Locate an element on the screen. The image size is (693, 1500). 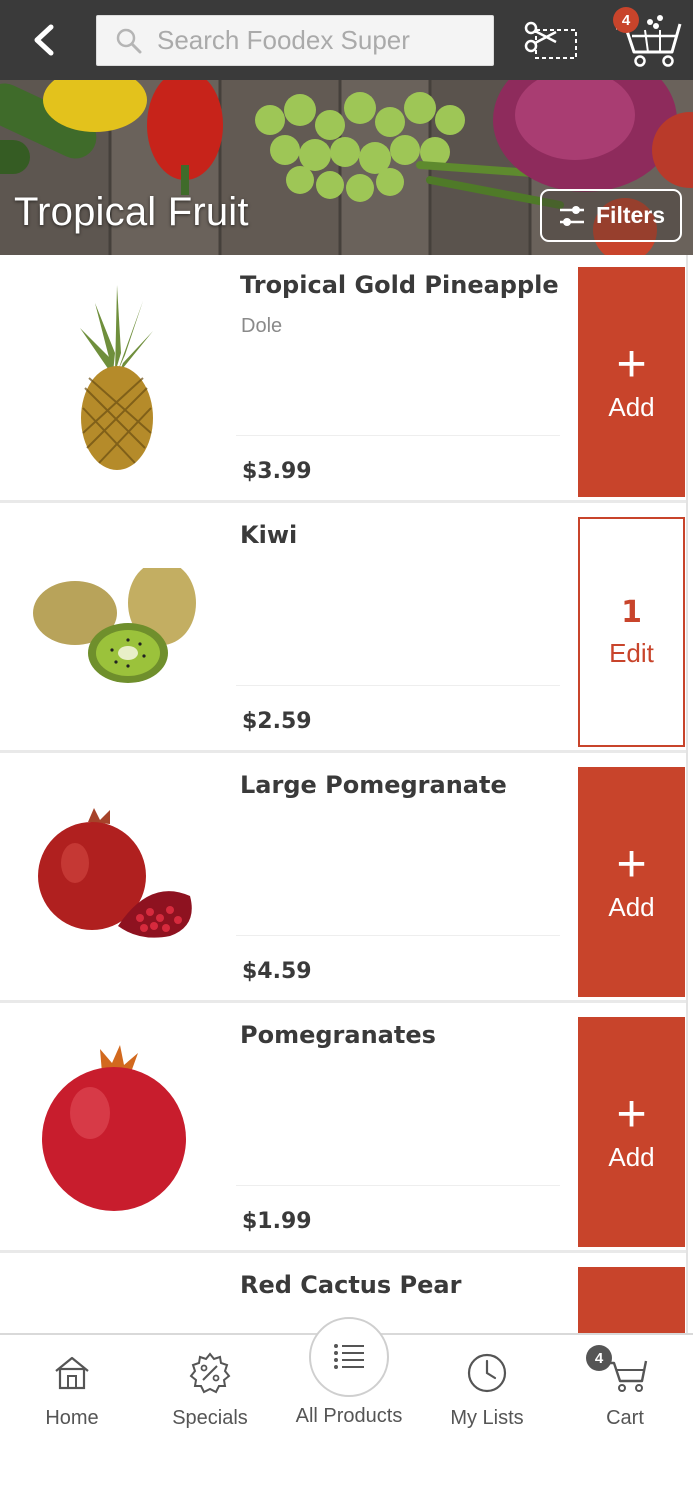
filters-button: Filters is located at coordinates (611, 215).